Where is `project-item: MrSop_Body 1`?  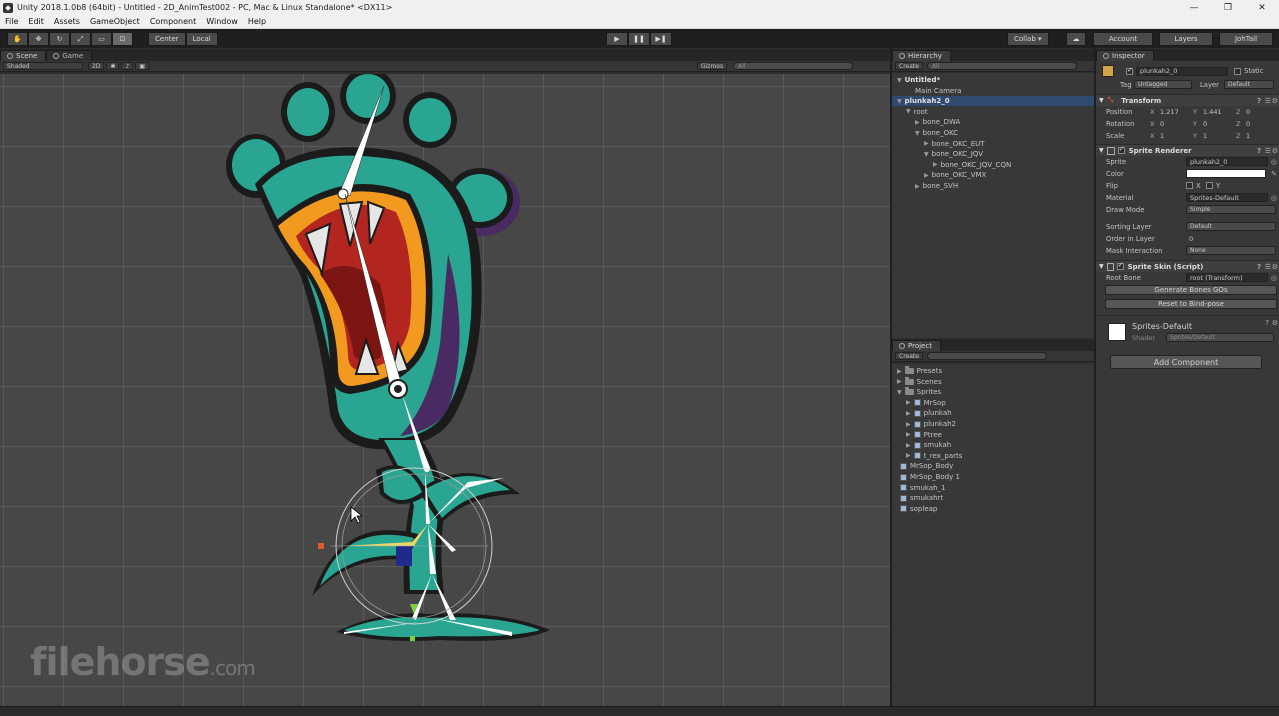
project-item: MrSop_Body 1 is located at coordinates (928, 477).